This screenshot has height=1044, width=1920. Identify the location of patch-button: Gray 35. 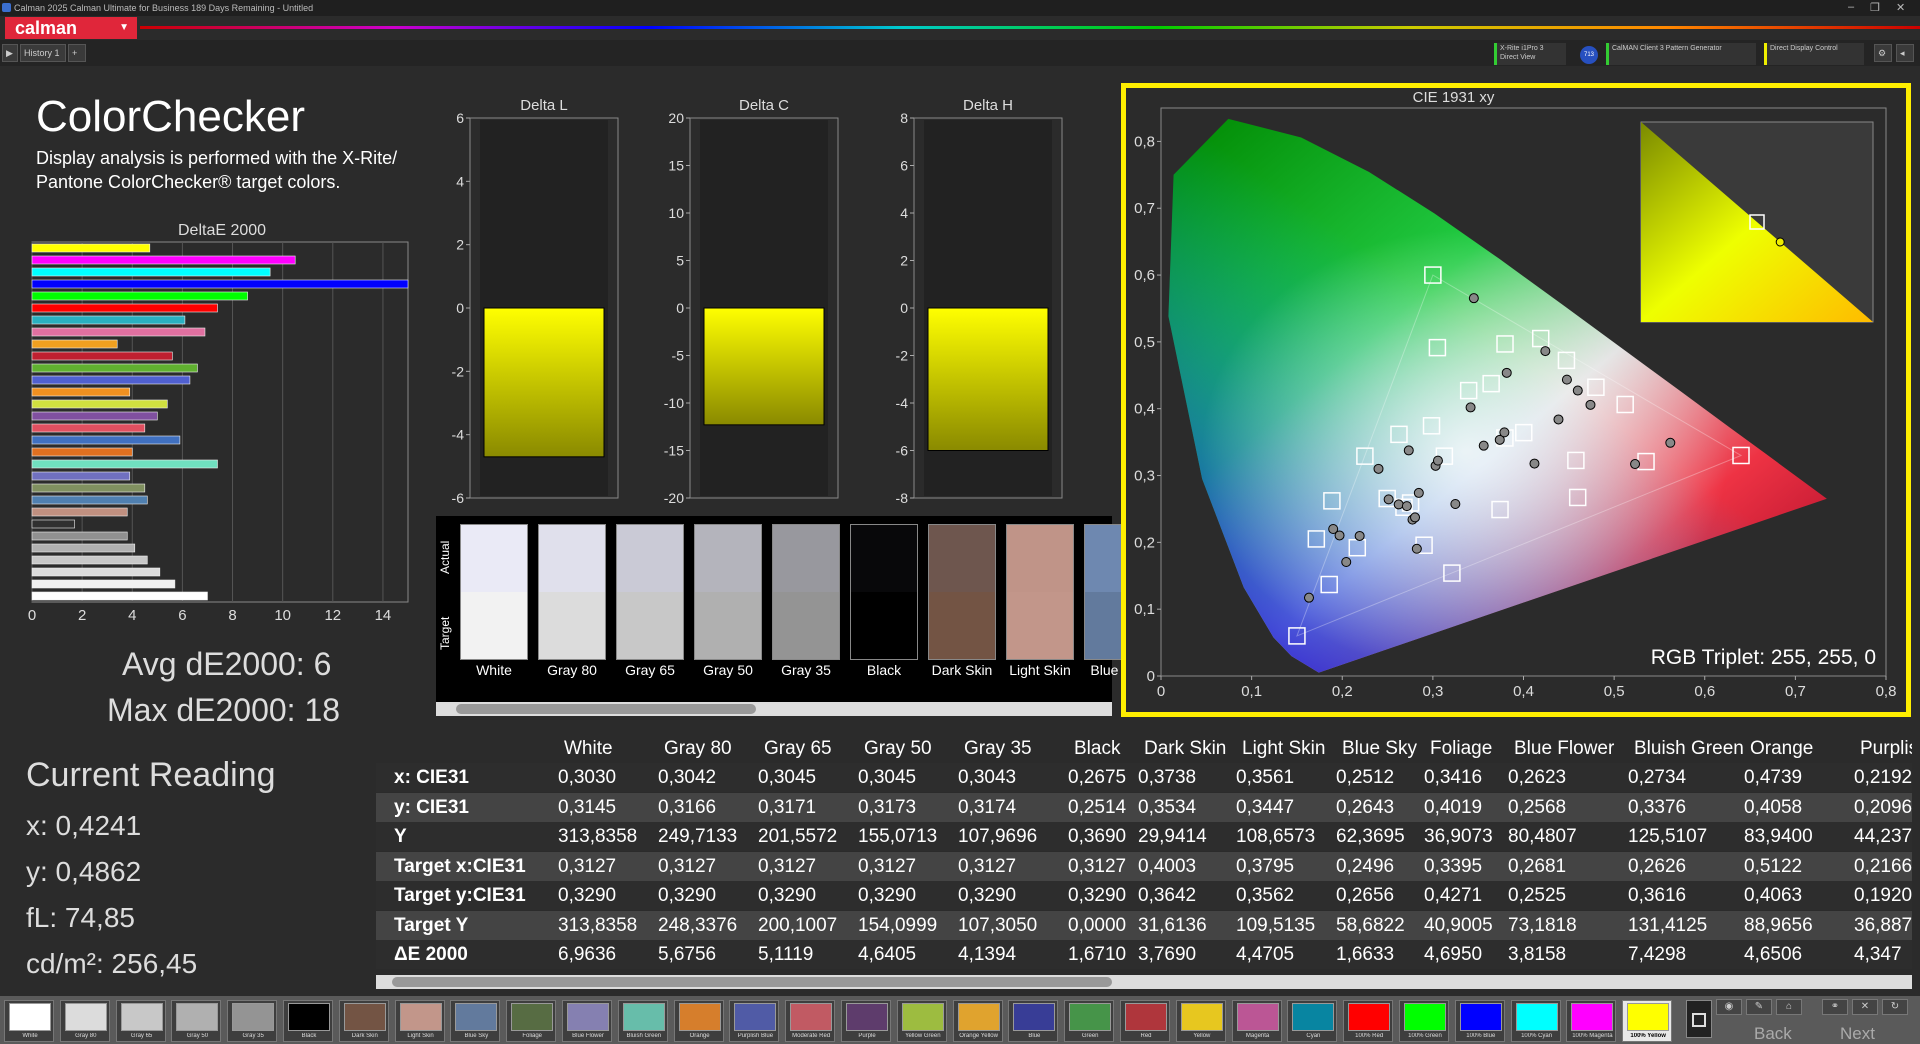
(252, 1021).